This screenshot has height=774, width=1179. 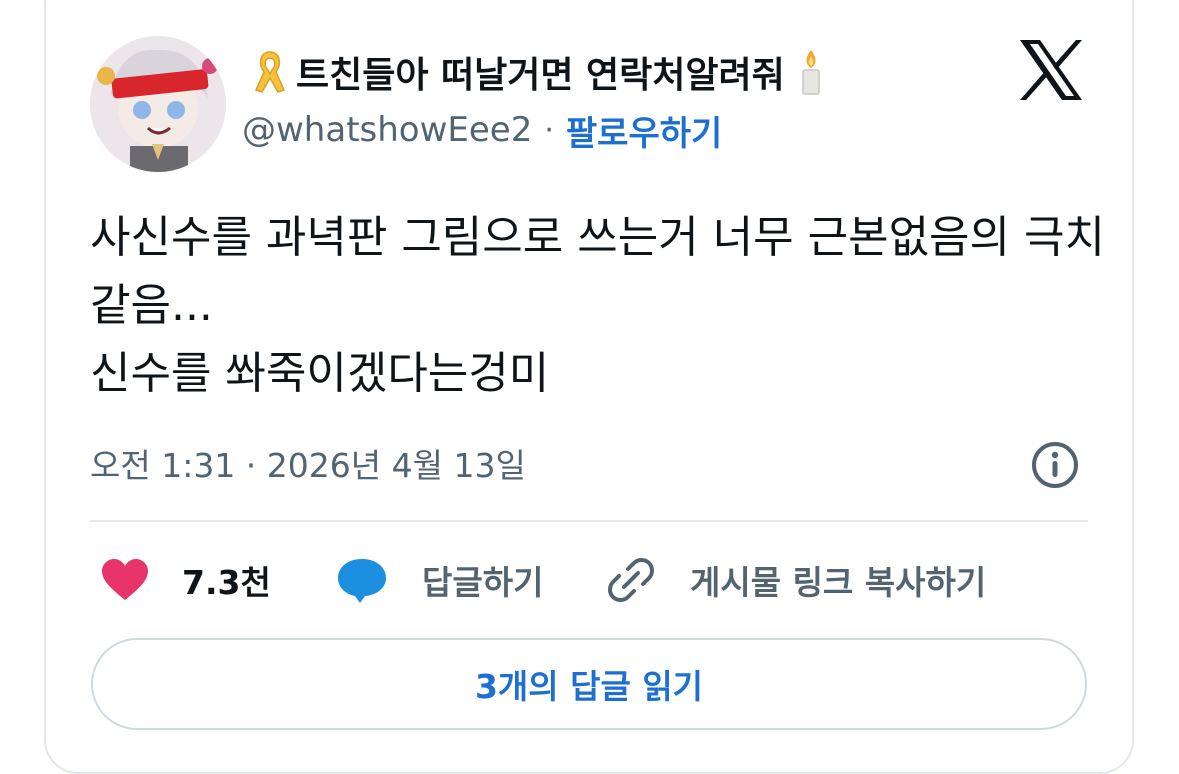 I want to click on heart-icon, so click(x=125, y=579).